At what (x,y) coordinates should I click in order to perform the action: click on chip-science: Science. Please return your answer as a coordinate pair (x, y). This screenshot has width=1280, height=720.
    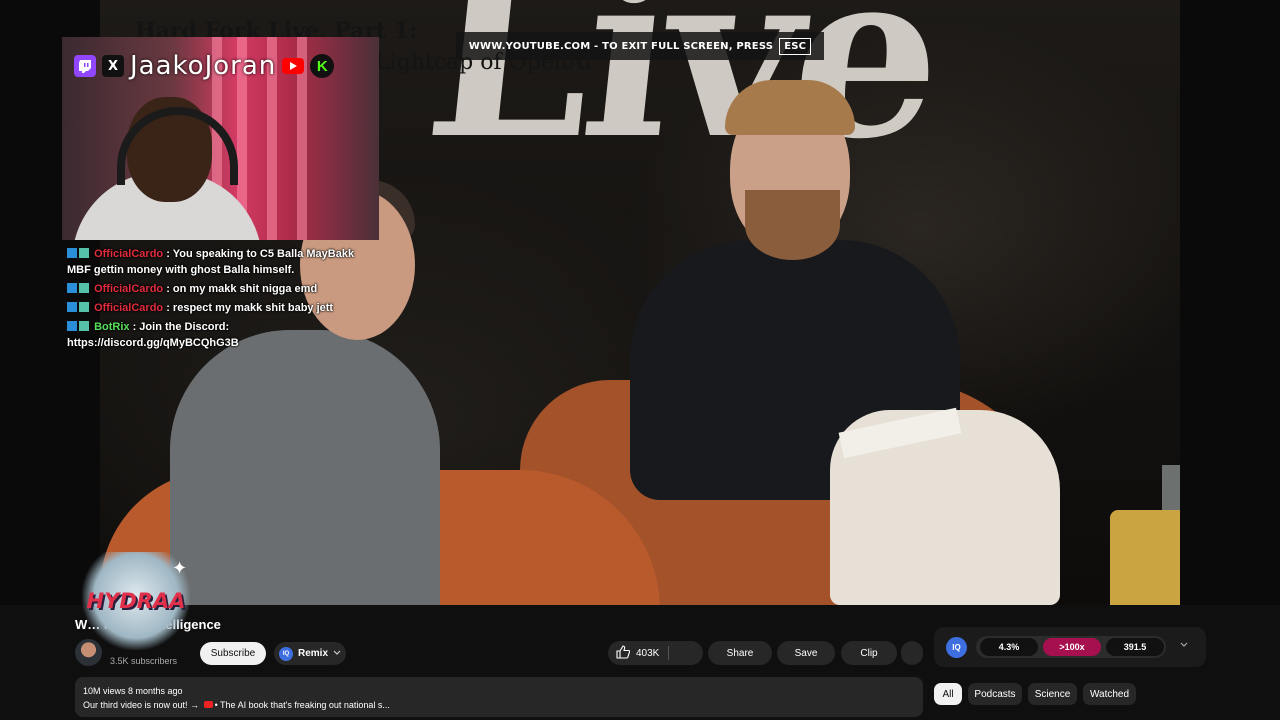
    Looking at the image, I should click on (1052, 694).